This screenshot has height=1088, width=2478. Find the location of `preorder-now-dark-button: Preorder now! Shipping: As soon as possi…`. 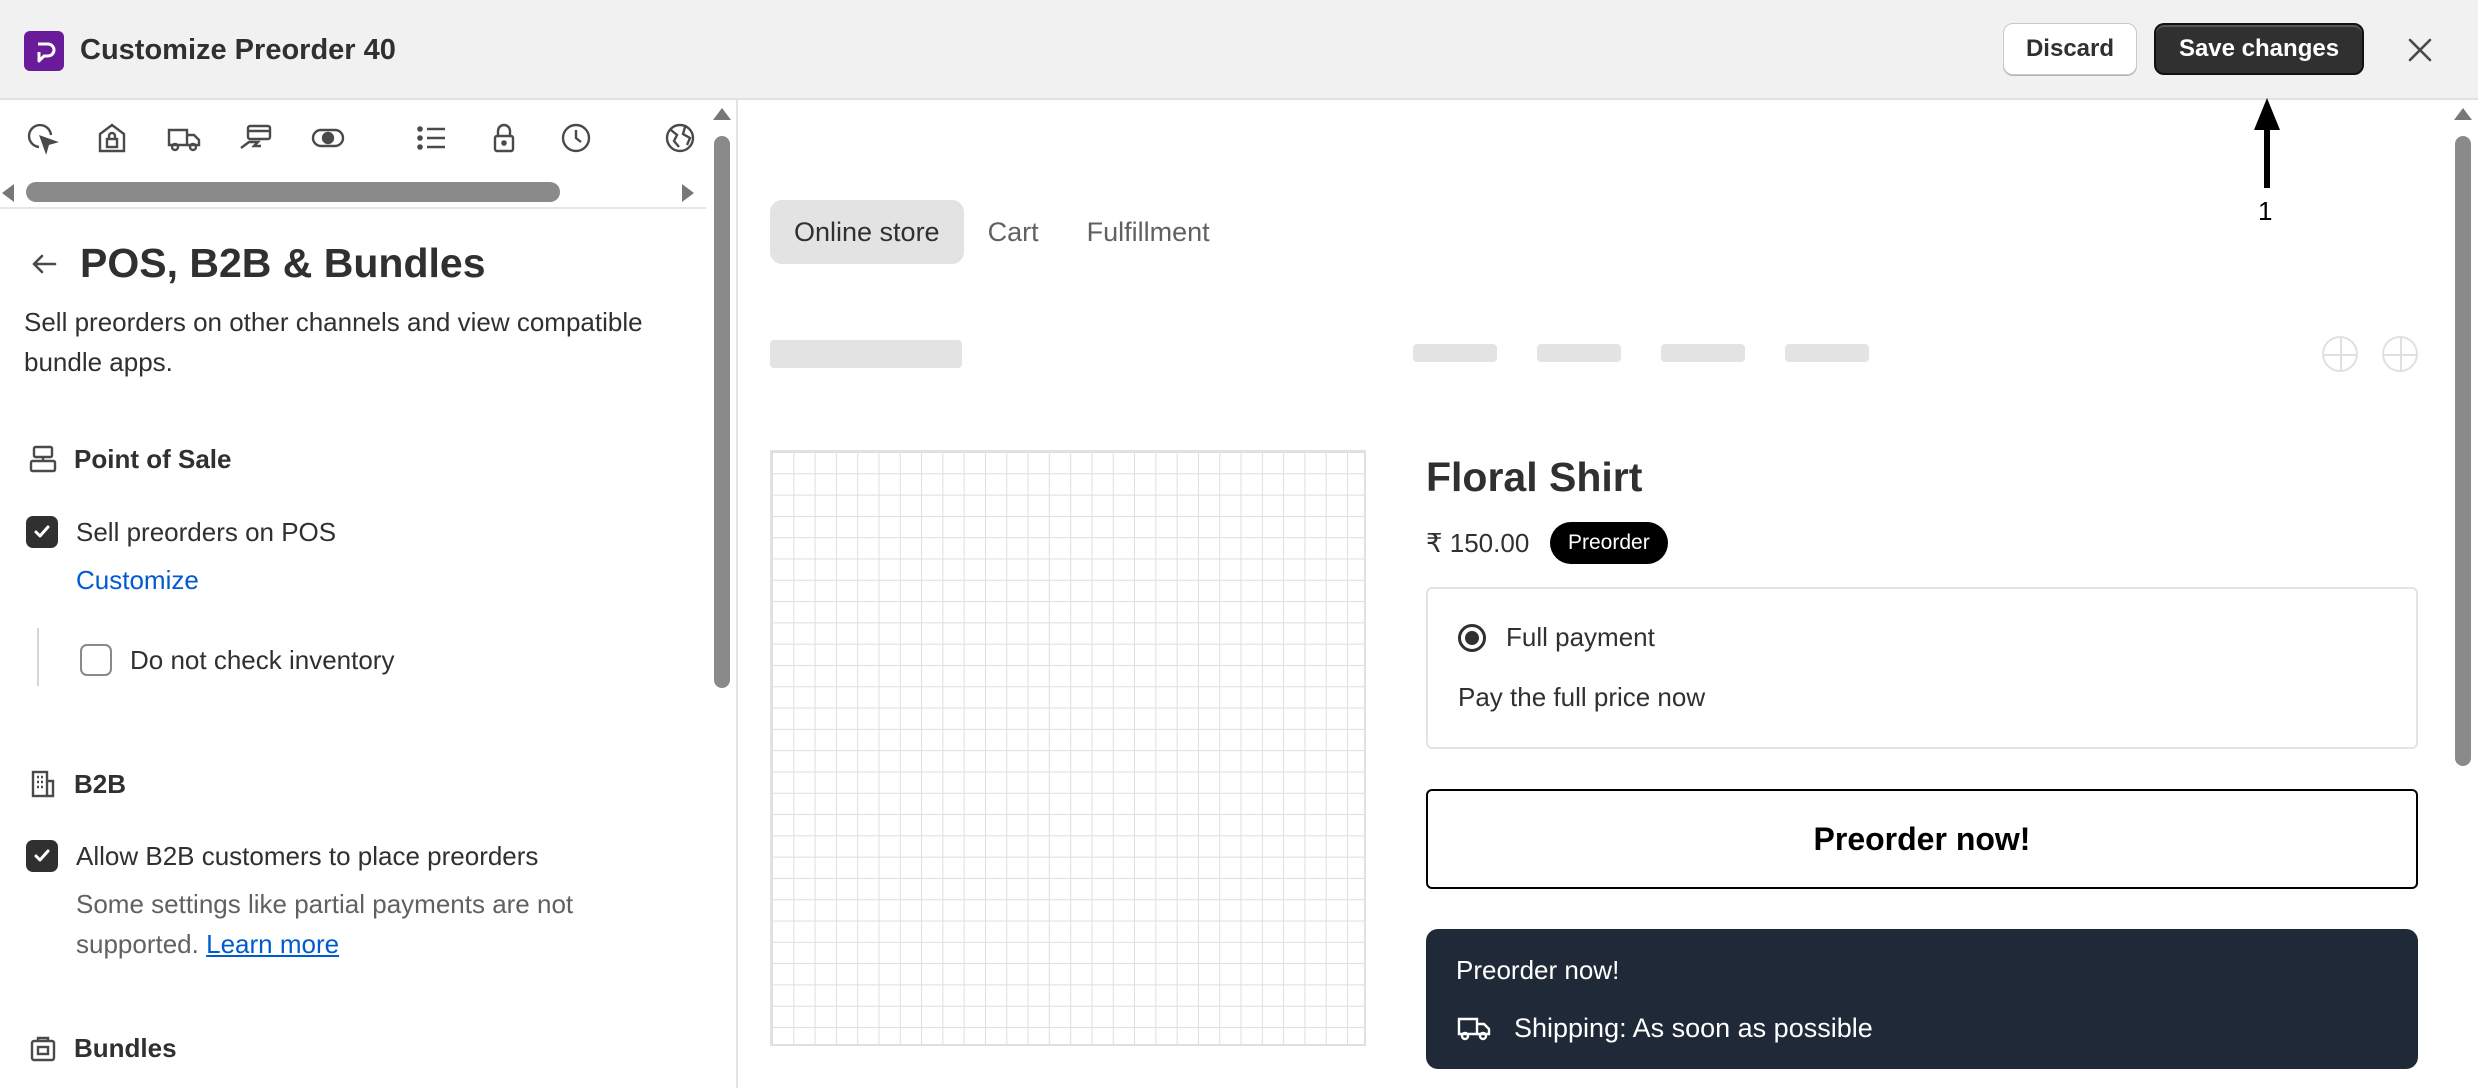

preorder-now-dark-button: Preorder now! Shipping: As soon as possi… is located at coordinates (1922, 999).